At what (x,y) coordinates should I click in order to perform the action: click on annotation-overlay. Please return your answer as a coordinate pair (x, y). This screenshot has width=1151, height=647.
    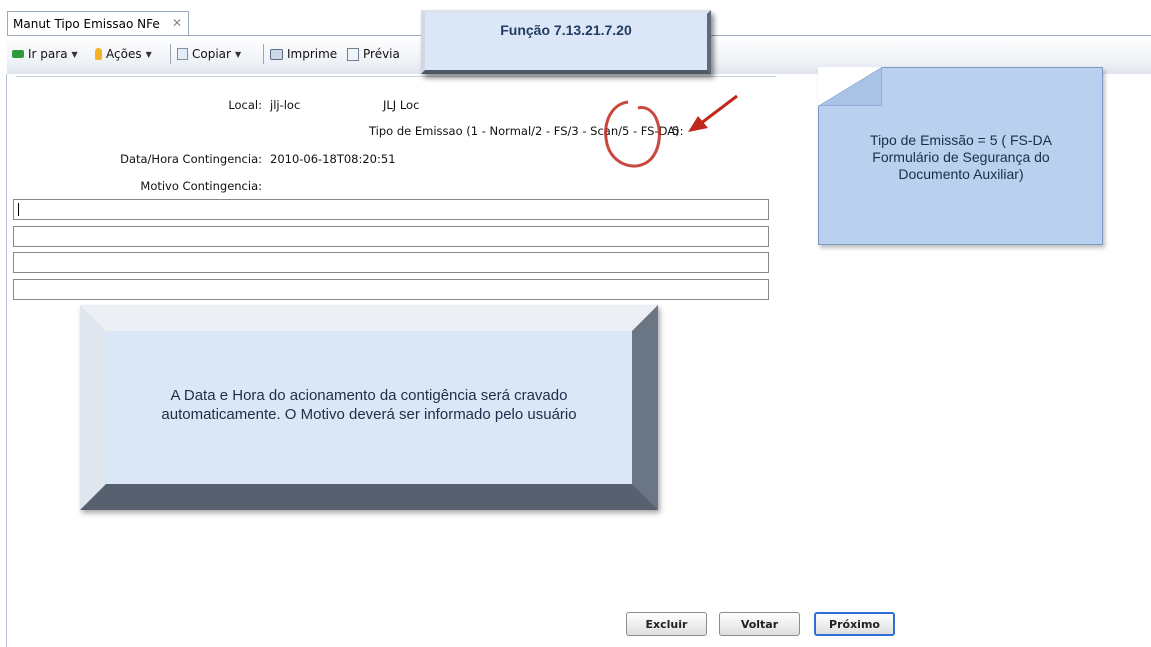
    Looking at the image, I should click on (671, 131).